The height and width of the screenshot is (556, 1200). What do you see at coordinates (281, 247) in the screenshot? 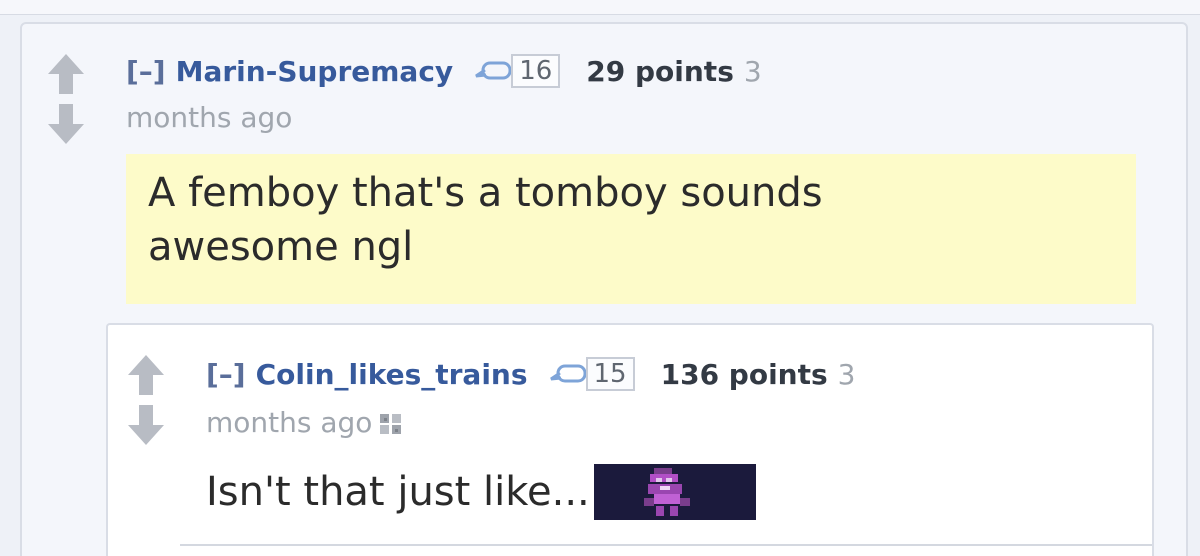
I see `comment-text-line: awesome ngl` at bounding box center [281, 247].